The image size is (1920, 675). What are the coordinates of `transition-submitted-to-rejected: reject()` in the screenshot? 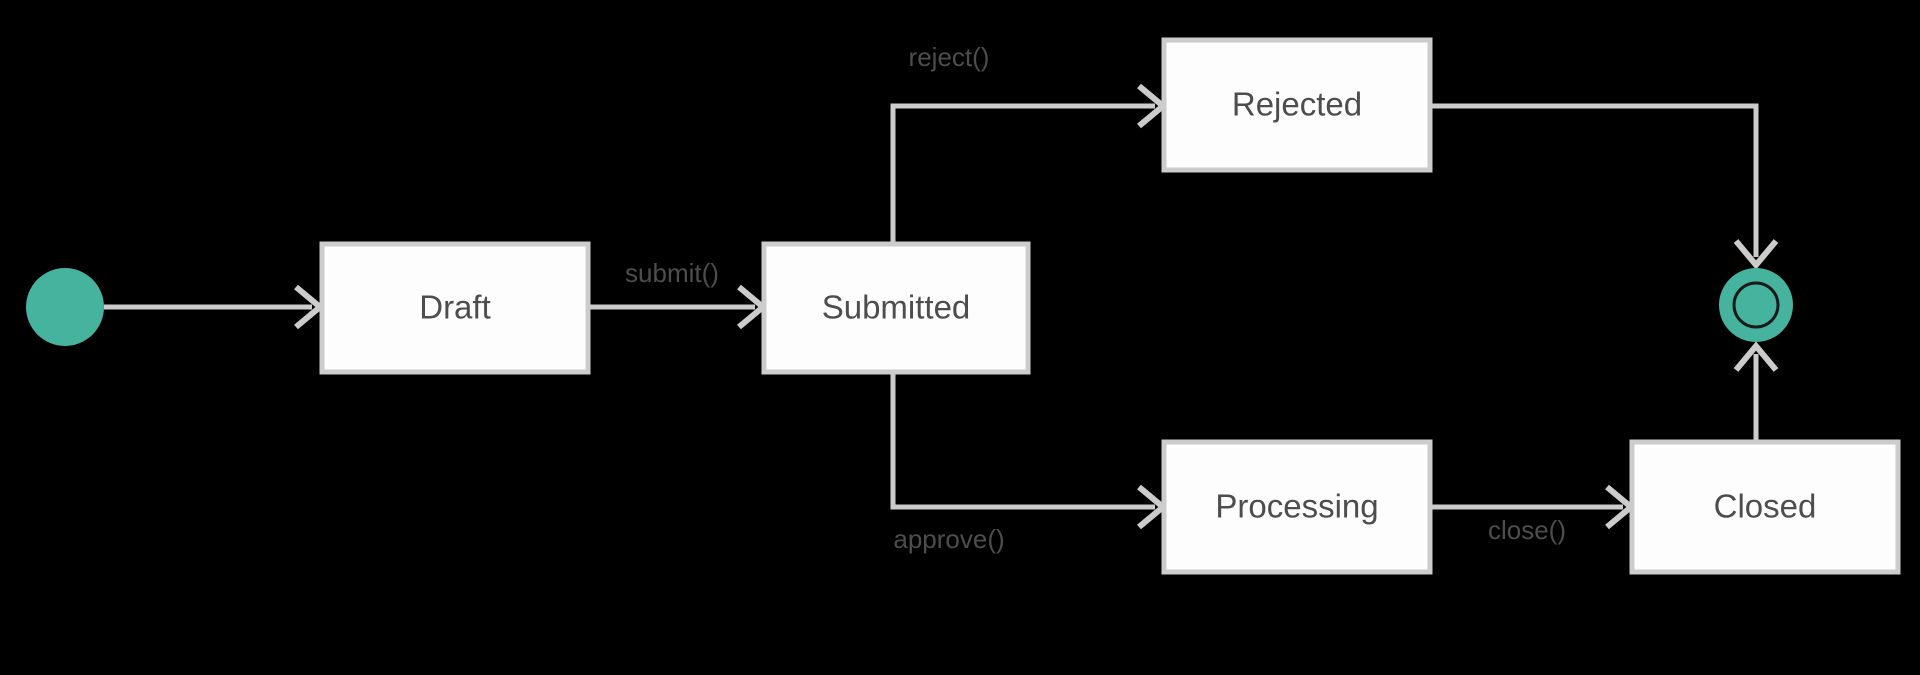 It's located at (1029, 143).